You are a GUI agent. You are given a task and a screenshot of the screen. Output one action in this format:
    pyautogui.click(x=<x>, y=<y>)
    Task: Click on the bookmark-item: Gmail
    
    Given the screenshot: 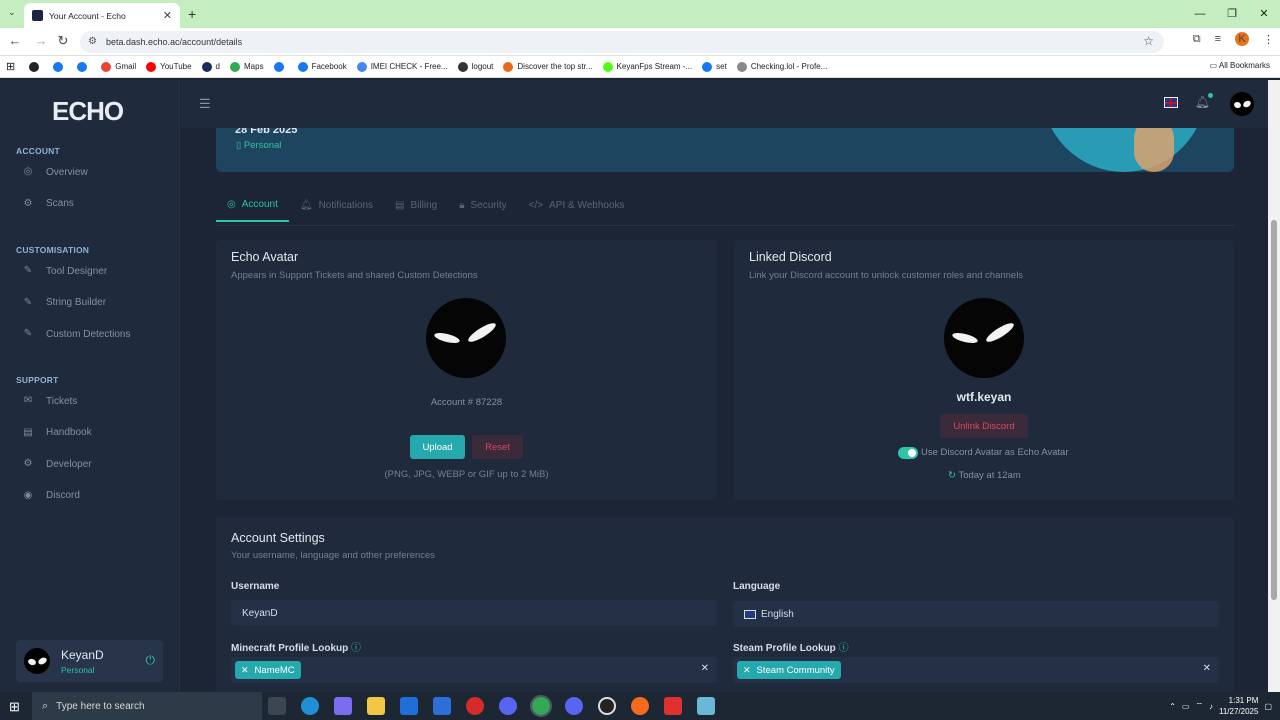 What is the action you would take?
    pyautogui.click(x=118, y=66)
    